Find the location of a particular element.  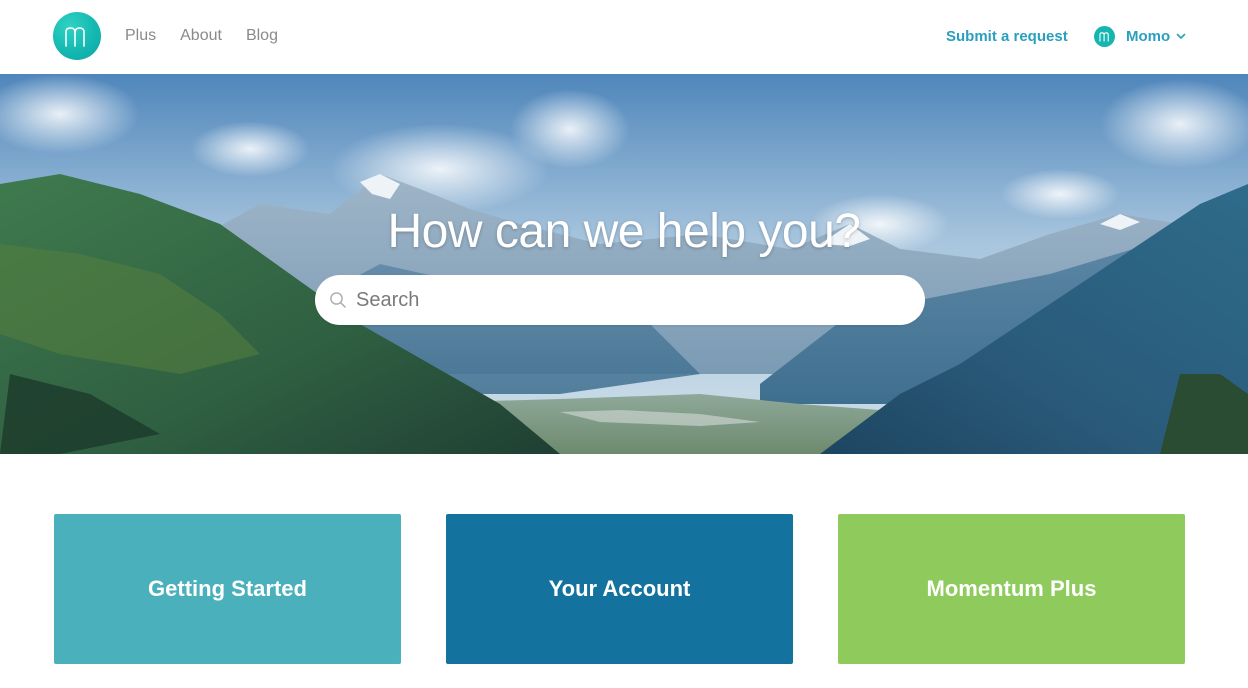

site-header: Plus About Blog Submit a request Momo is located at coordinates (624, 37).